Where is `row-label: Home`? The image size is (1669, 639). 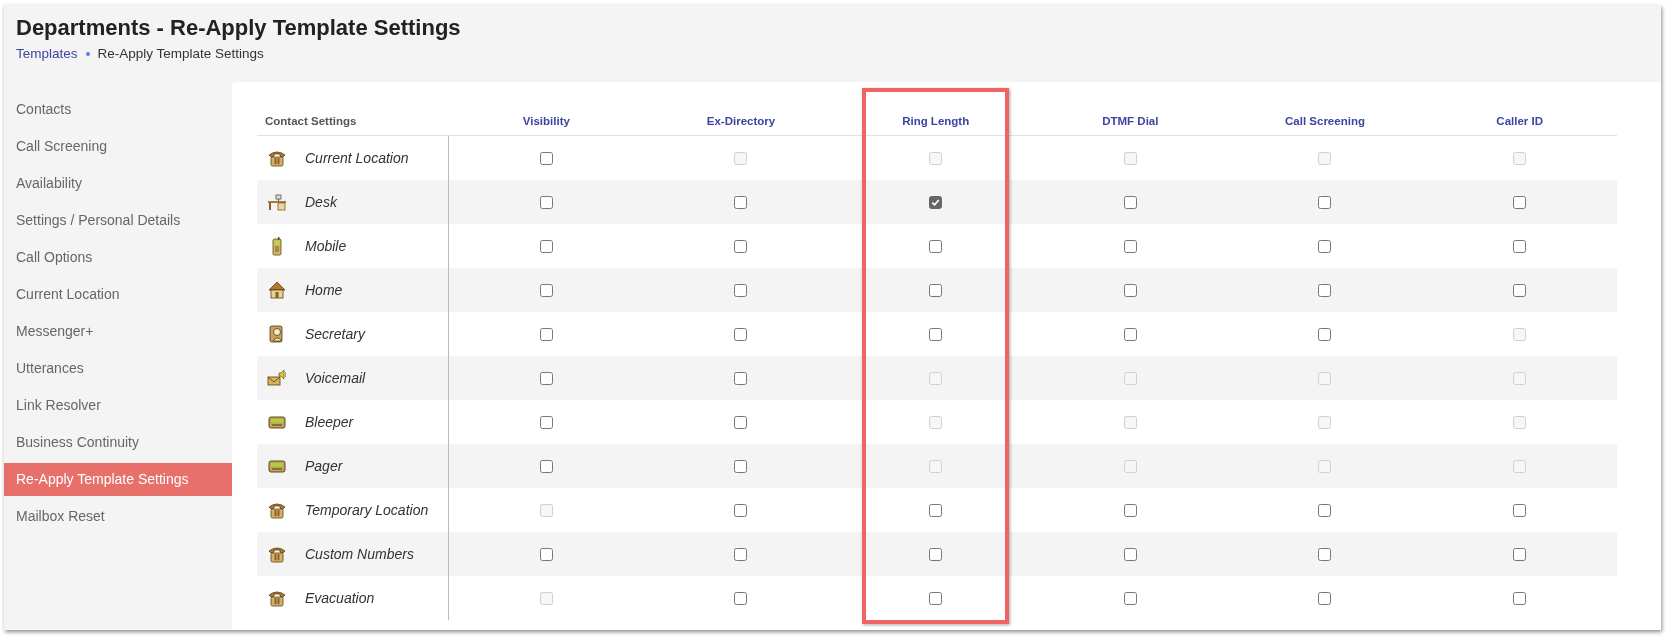 row-label: Home is located at coordinates (324, 290).